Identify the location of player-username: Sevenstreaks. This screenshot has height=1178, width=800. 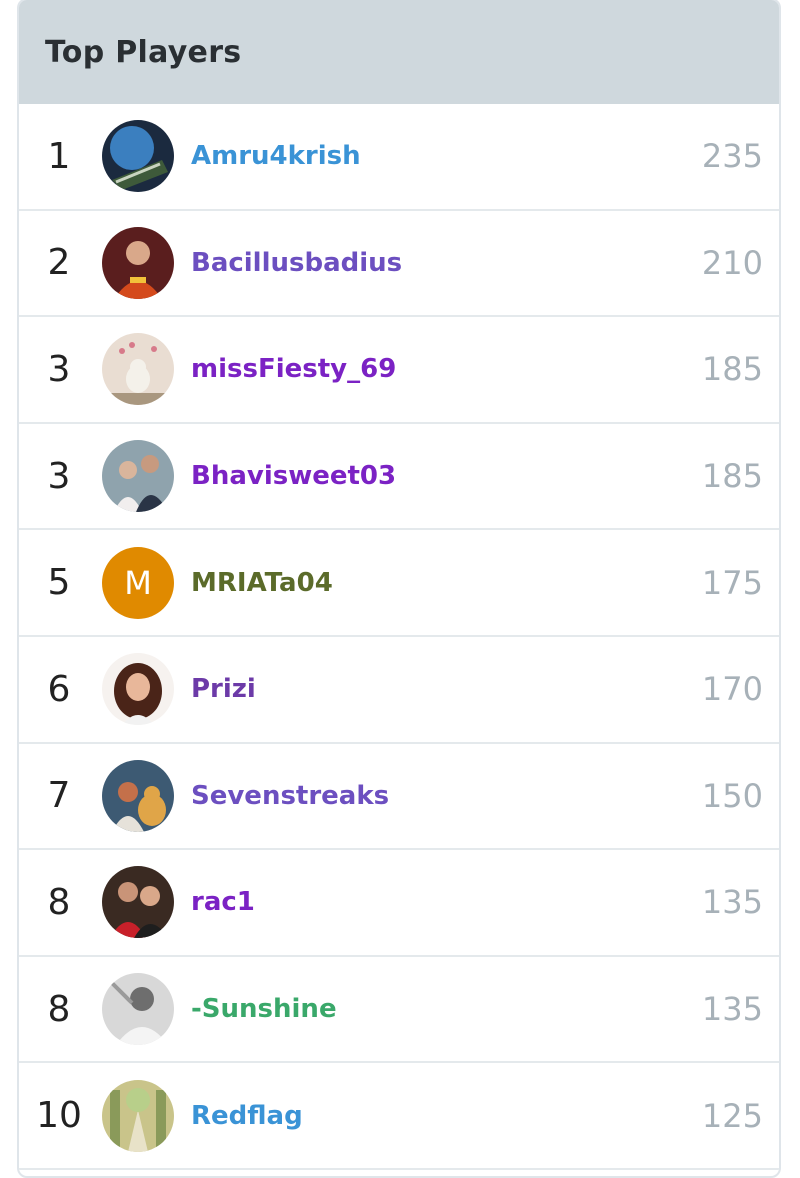
(290, 796).